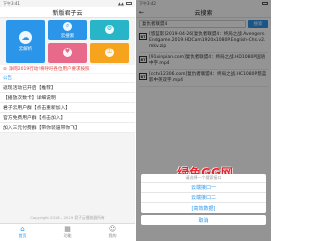  I want to click on list-item: 官方免费用户群【点击加入】, so click(67, 118).